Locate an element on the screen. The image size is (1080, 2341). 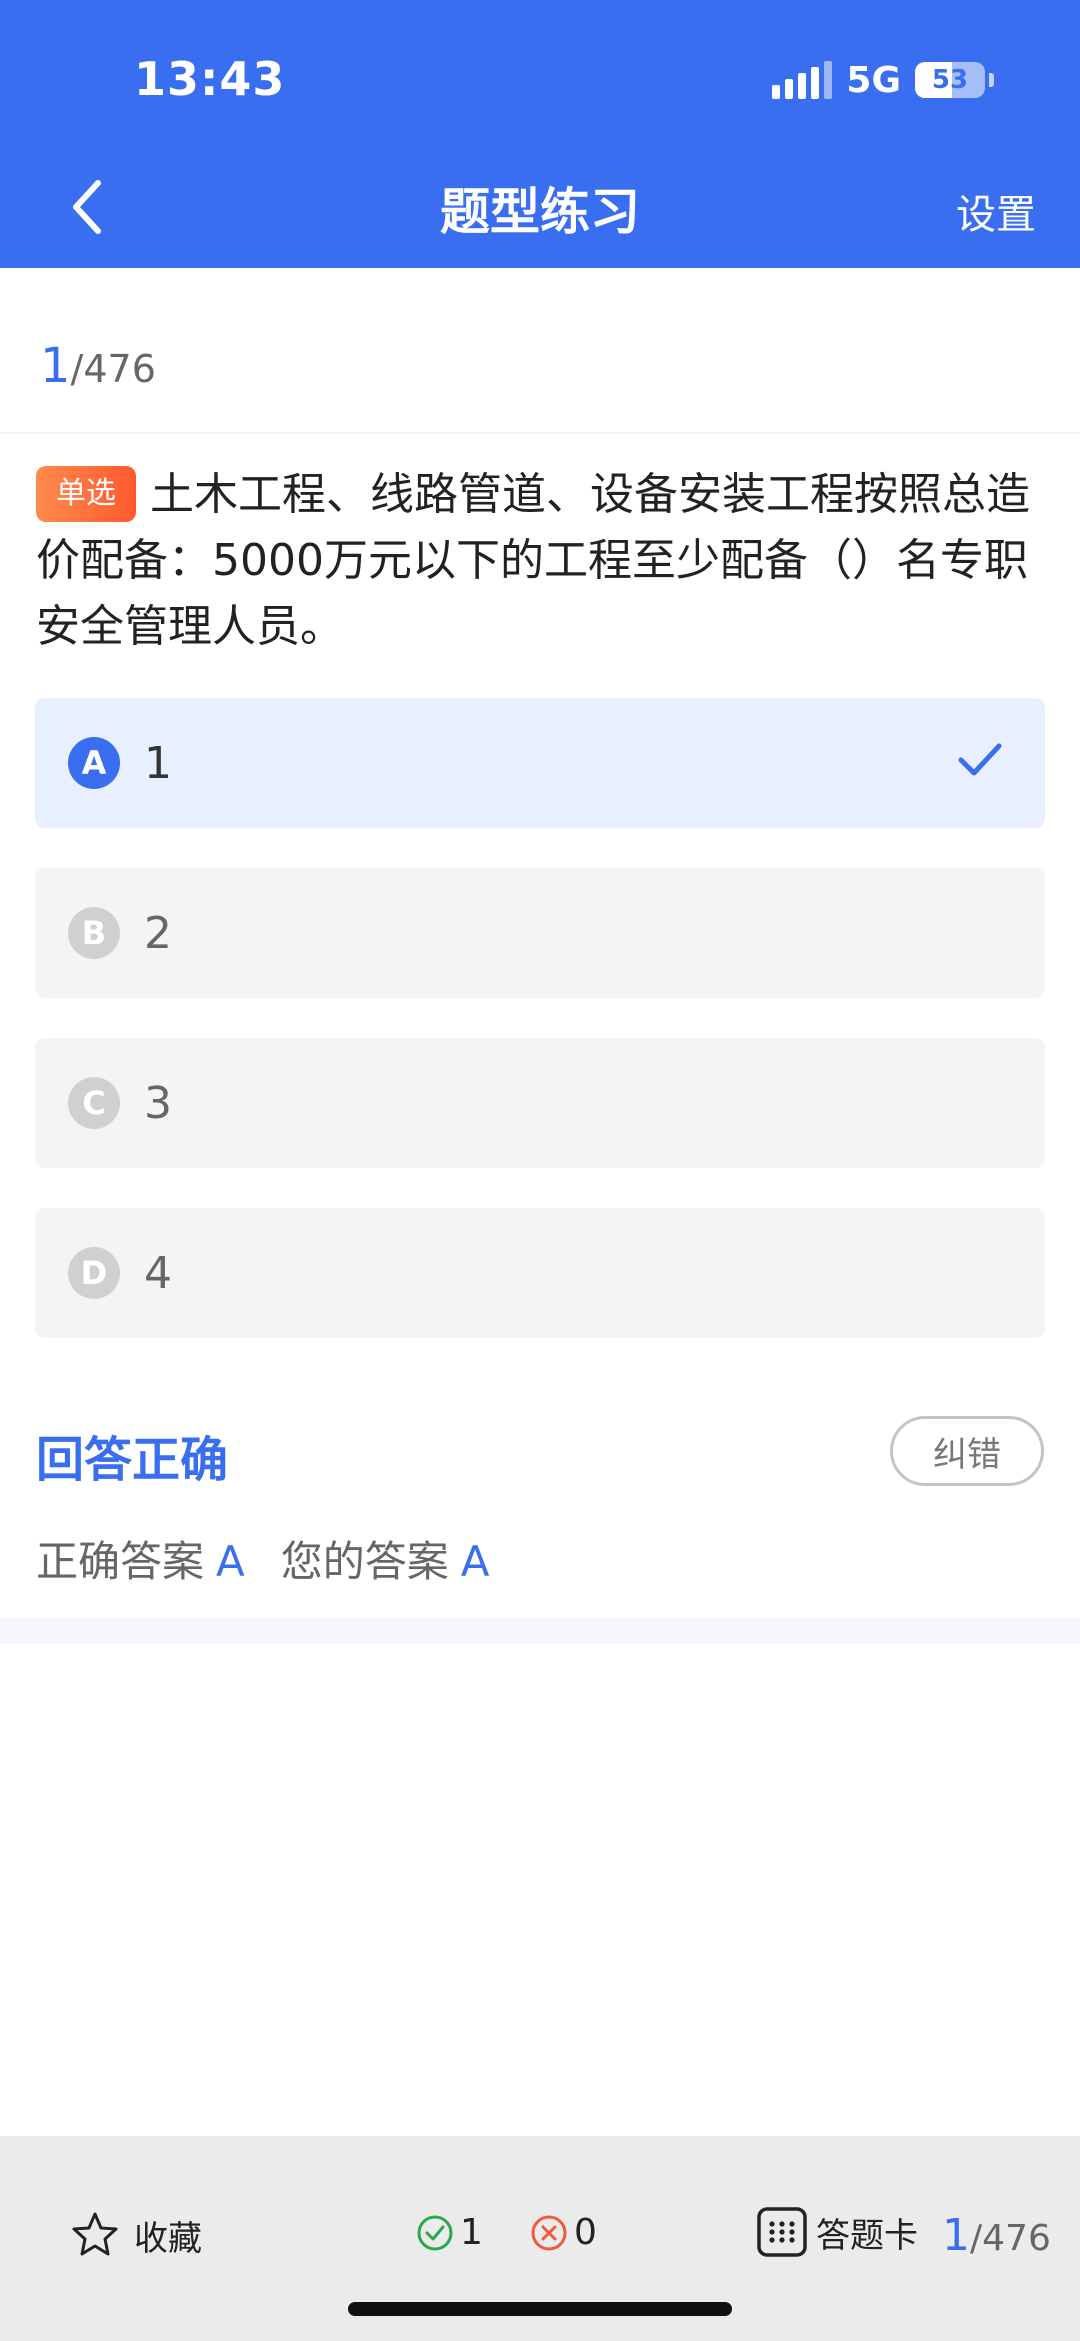
battery-icon: 53 is located at coordinates (950, 80).